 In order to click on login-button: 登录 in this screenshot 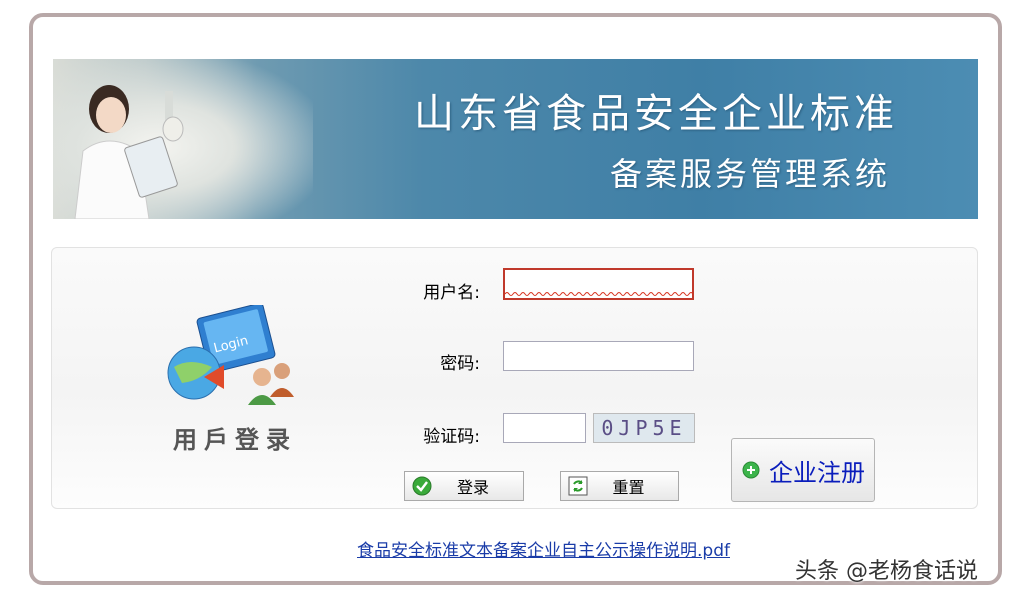, I will do `click(464, 486)`.